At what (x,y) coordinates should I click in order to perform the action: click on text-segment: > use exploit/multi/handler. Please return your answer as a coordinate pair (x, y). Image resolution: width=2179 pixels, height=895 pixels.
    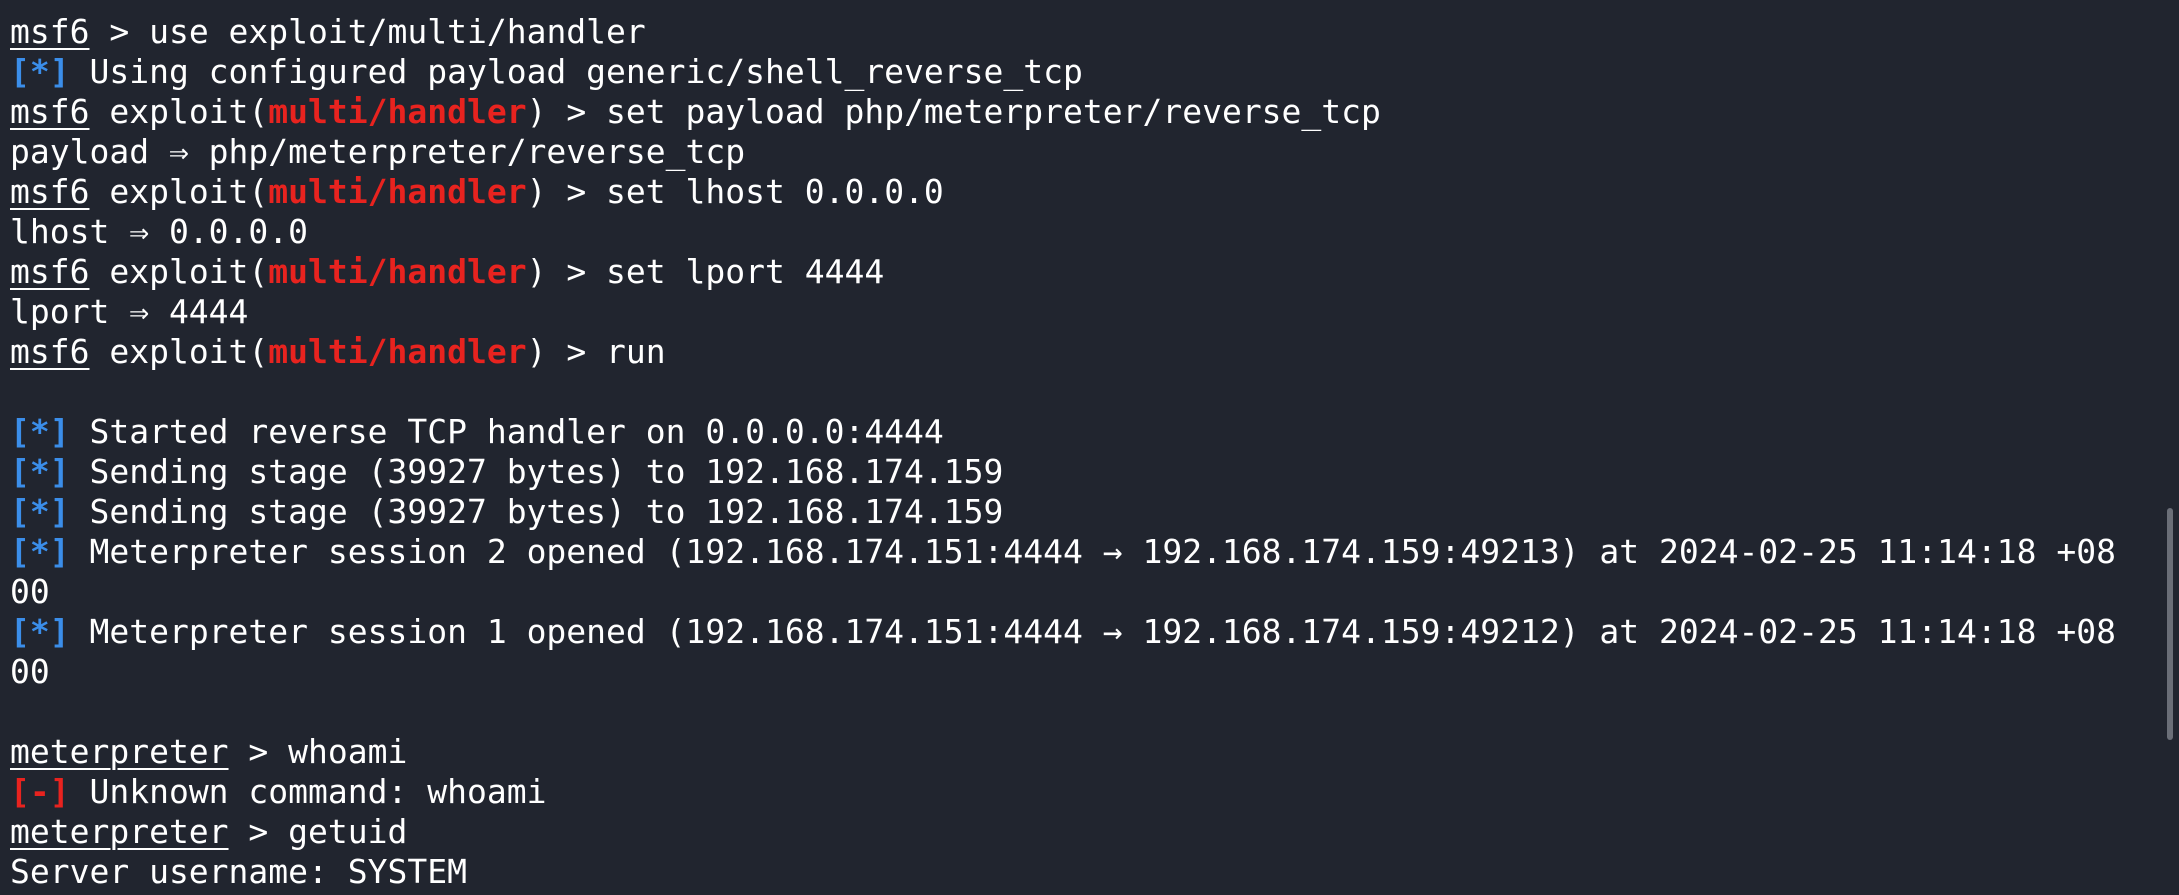
    Looking at the image, I should click on (367, 31).